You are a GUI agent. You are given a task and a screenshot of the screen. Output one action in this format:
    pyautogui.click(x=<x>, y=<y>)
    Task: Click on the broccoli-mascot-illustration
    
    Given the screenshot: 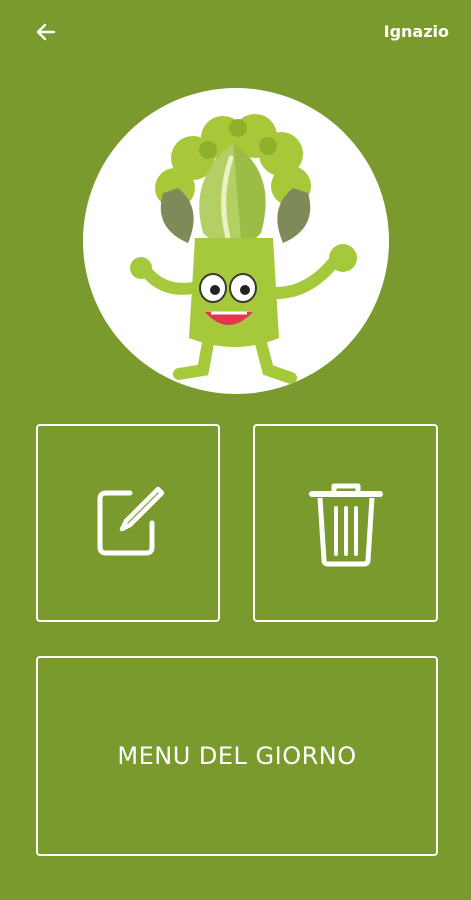 What is the action you would take?
    pyautogui.click(x=243, y=249)
    